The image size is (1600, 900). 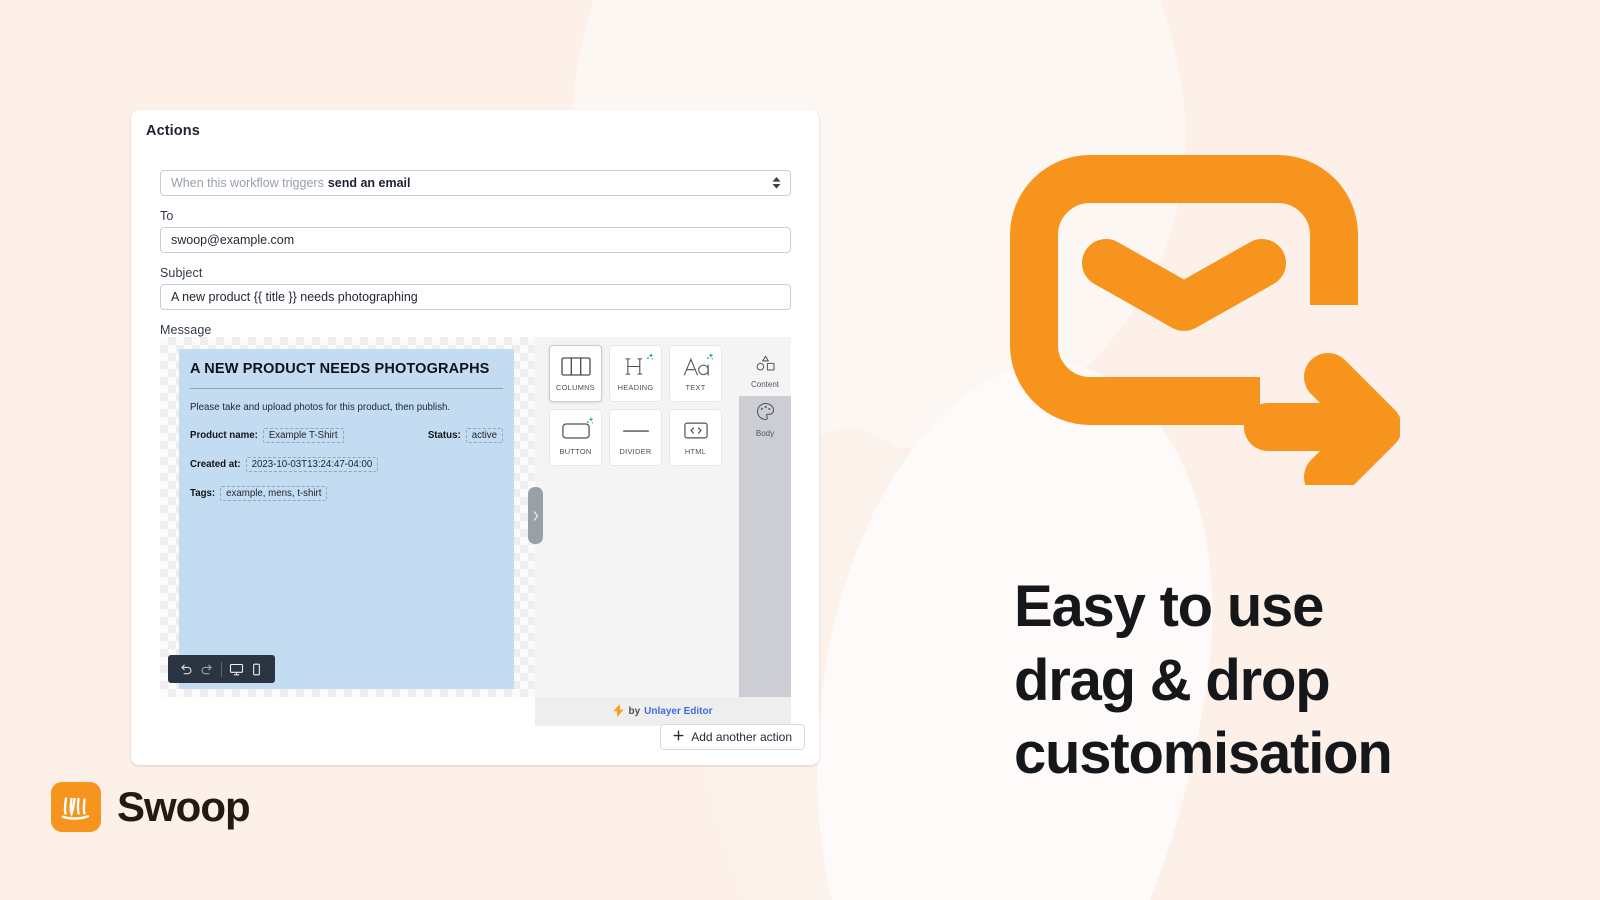 I want to click on side-tab-body: Body, so click(x=765, y=420).